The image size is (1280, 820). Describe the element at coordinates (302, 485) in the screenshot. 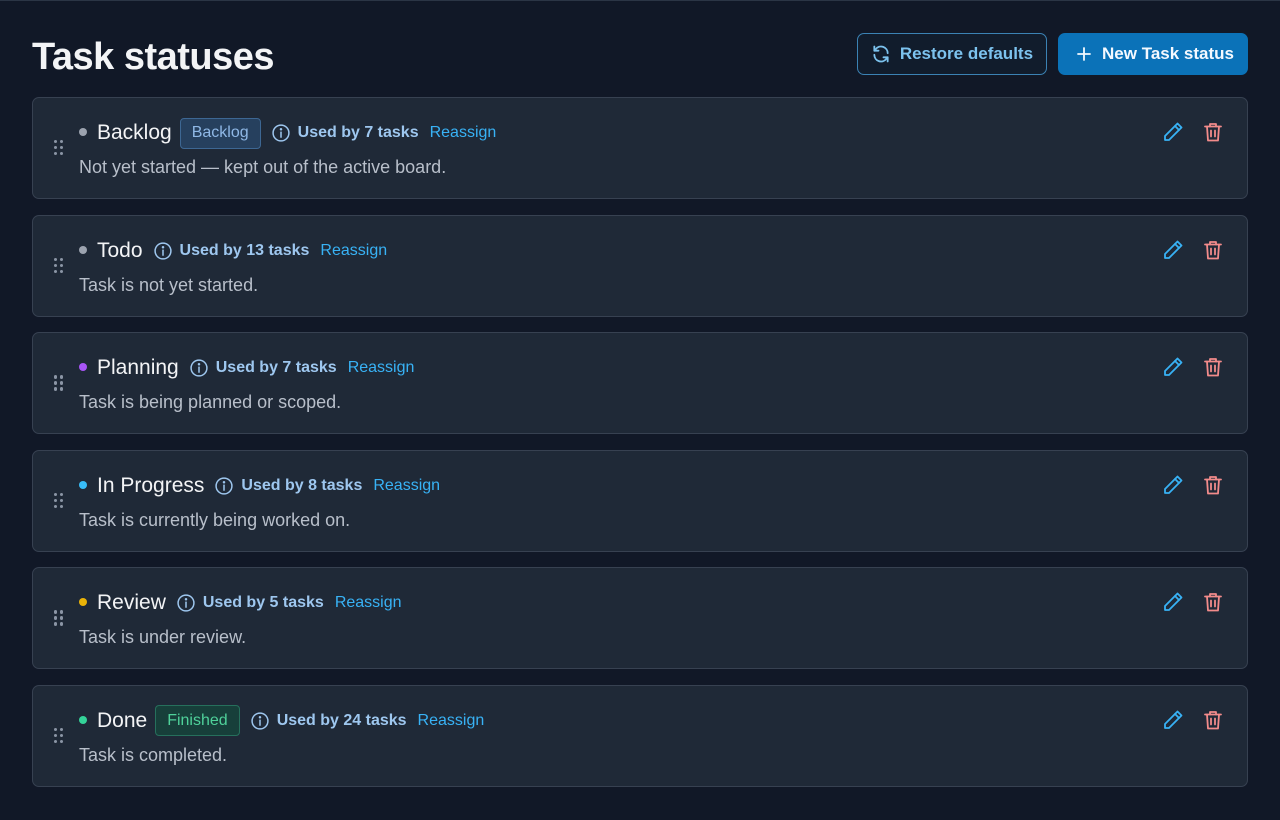

I see `usage-count: Used by 8 tasks` at that location.